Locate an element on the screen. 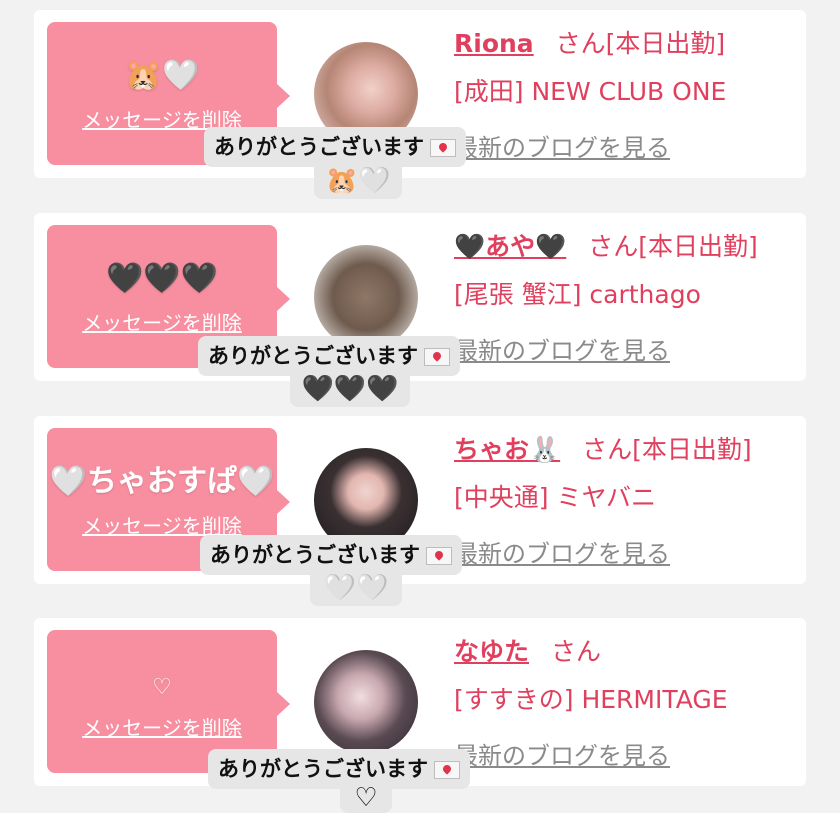  popup-emoji: 🤍🤍 is located at coordinates (356, 588).